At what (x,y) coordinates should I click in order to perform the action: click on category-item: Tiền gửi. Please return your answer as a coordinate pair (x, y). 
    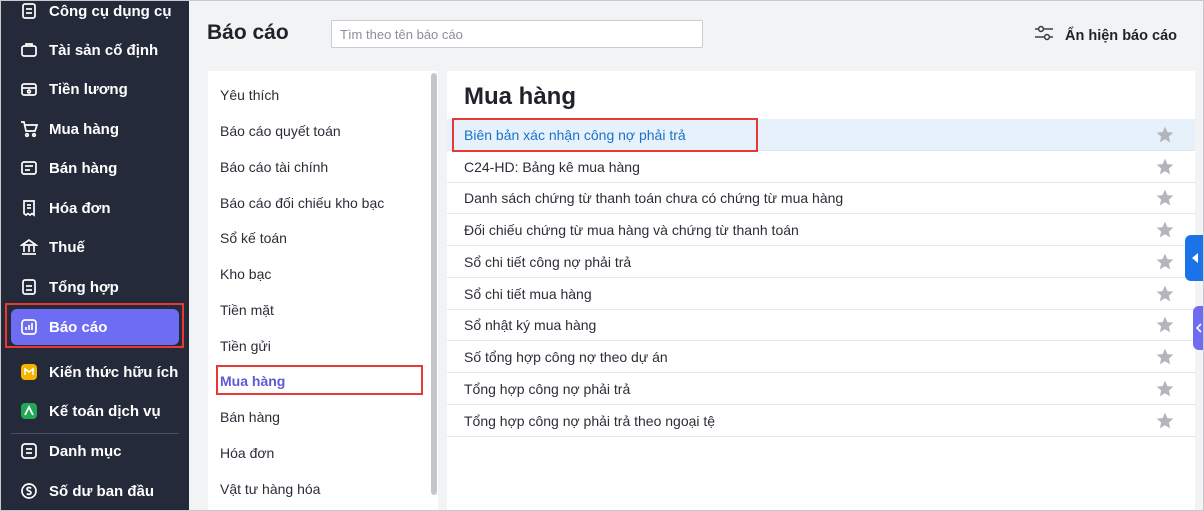
    Looking at the image, I should click on (245, 346).